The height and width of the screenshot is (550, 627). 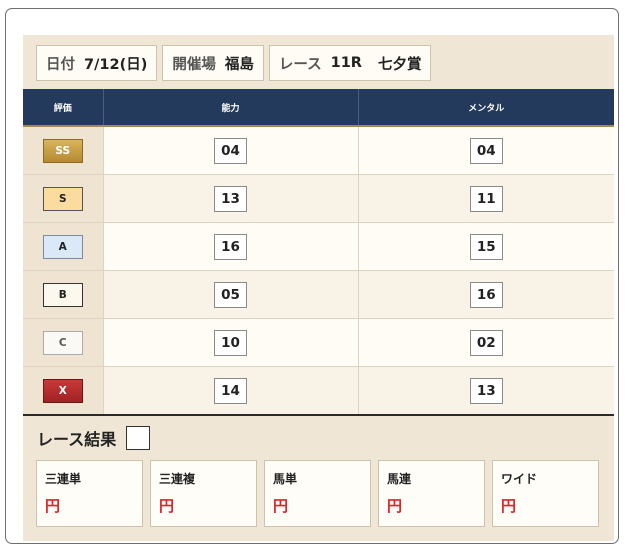 I want to click on date-box: 日付 7/12(日), so click(x=97, y=63).